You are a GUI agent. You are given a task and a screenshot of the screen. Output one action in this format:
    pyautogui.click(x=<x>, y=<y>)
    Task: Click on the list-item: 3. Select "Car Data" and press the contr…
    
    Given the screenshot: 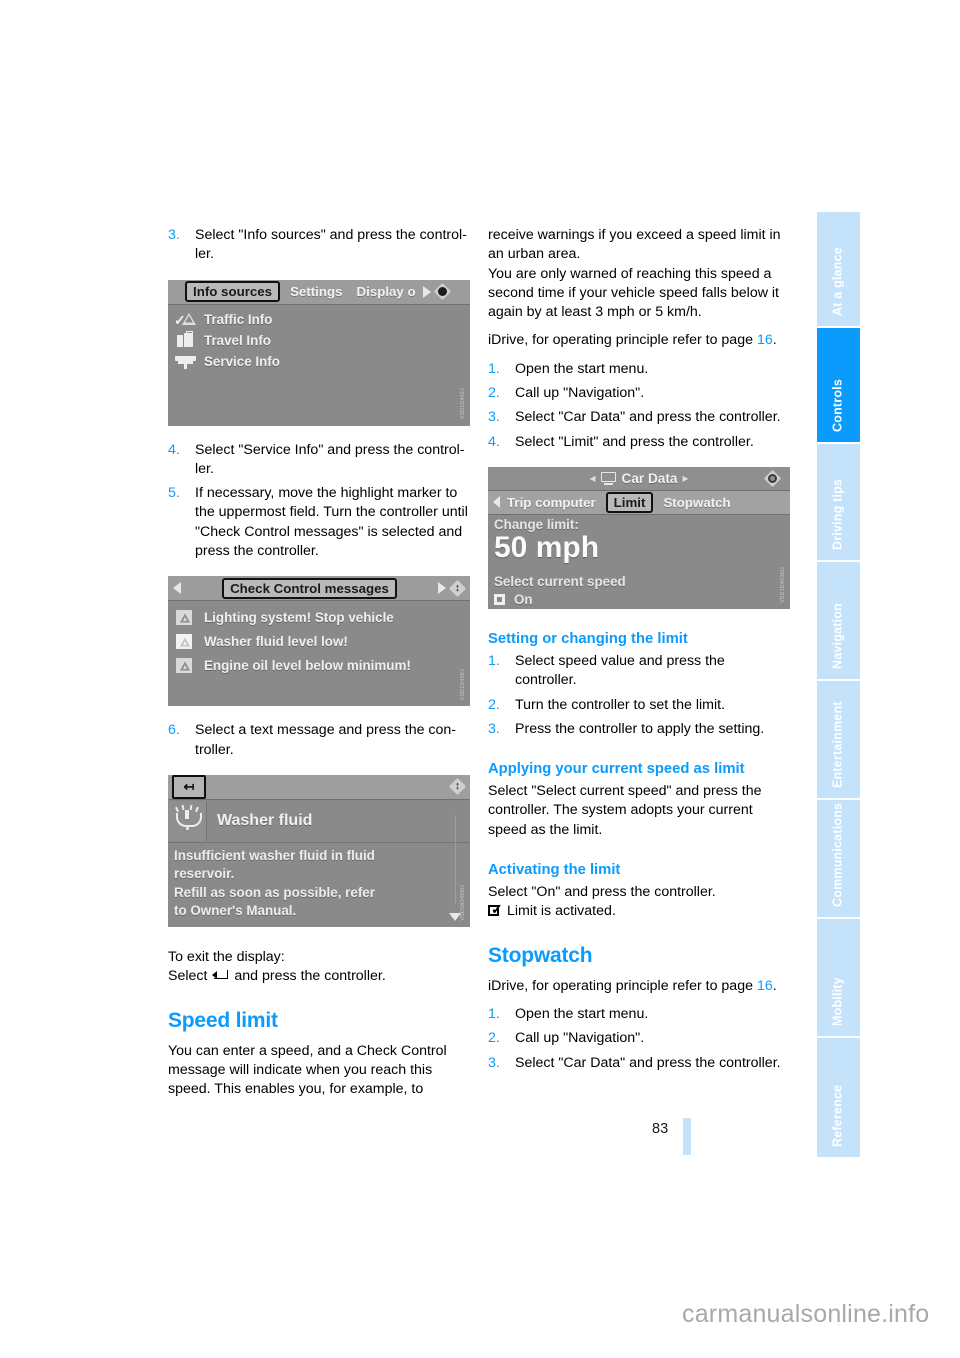 What is the action you would take?
    pyautogui.click(x=639, y=417)
    